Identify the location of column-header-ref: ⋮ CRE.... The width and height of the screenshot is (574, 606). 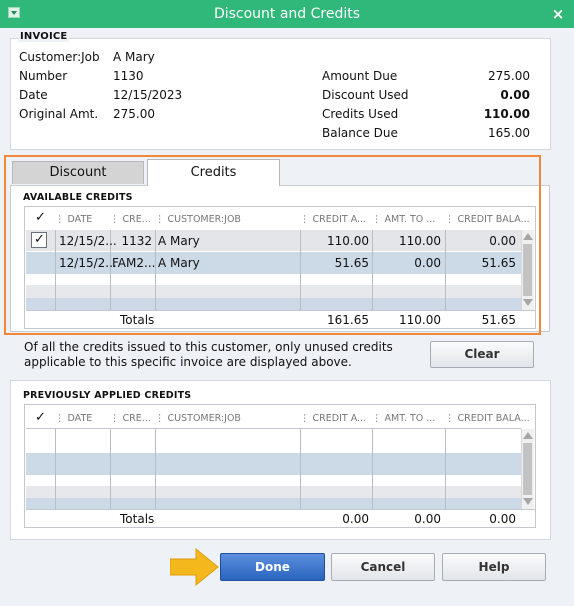
(130, 418).